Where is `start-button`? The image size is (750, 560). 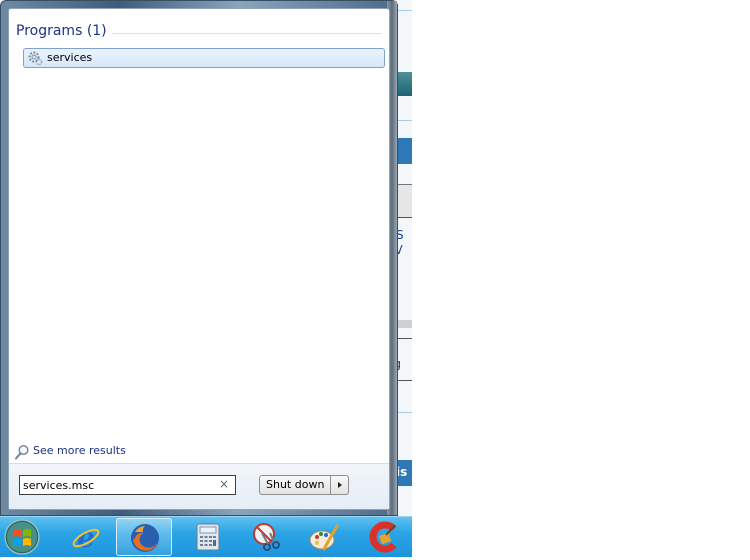
start-button is located at coordinates (22, 537).